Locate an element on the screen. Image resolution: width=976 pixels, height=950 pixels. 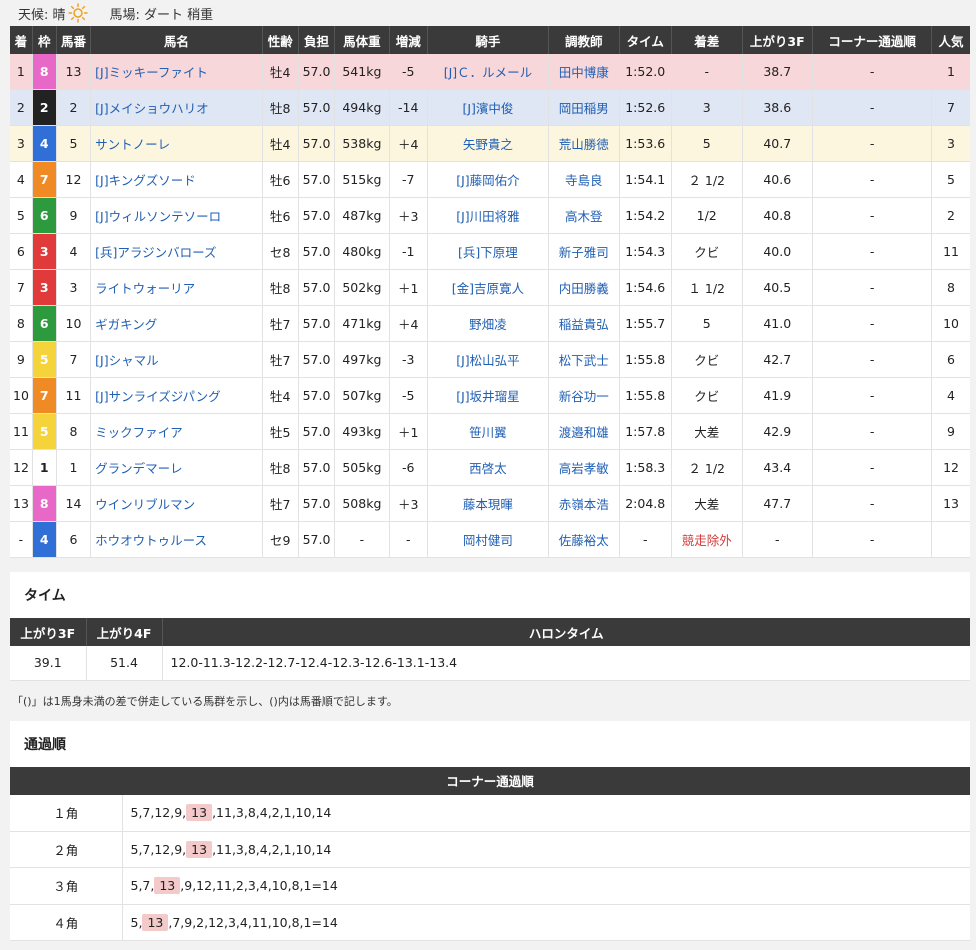
trainer-link: 田中博康 is located at coordinates (584, 72).